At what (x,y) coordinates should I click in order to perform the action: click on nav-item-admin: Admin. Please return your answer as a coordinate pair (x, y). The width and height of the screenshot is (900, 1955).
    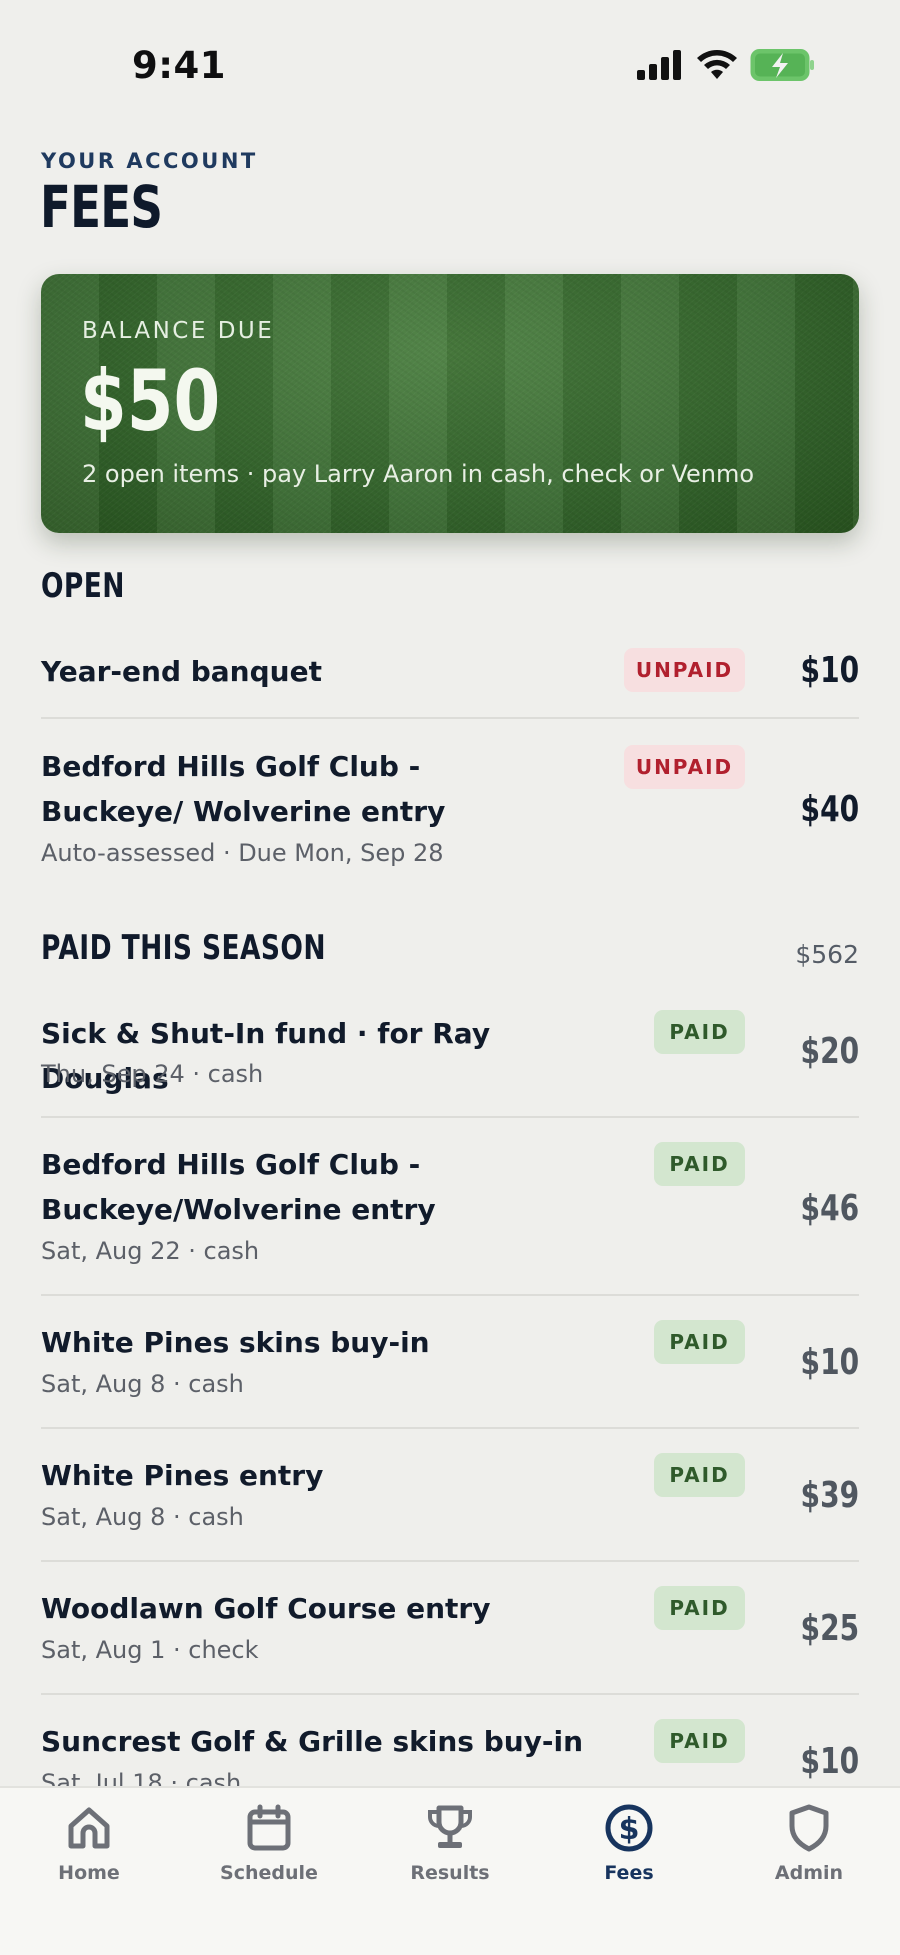
    Looking at the image, I should click on (809, 1843).